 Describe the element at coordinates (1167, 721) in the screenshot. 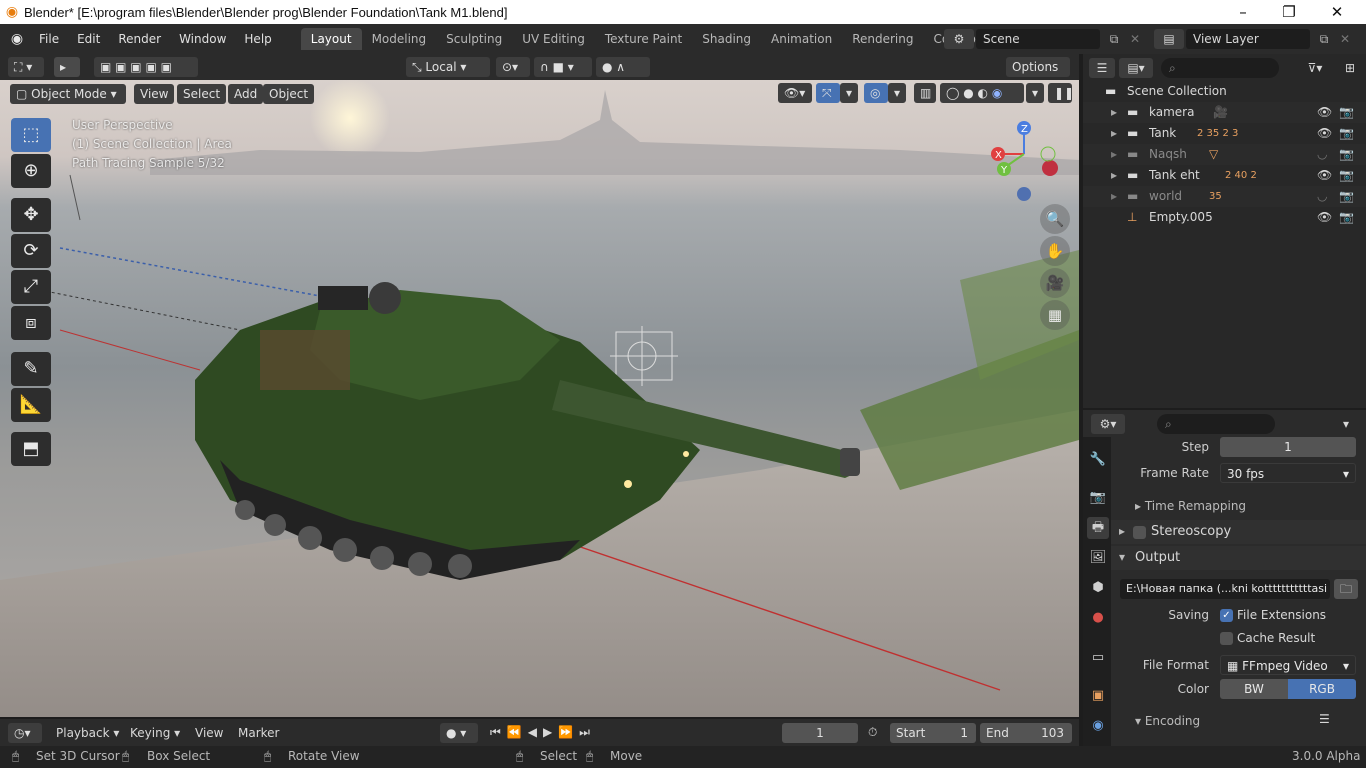

I see `encoding-expander: ▾ Encoding` at that location.